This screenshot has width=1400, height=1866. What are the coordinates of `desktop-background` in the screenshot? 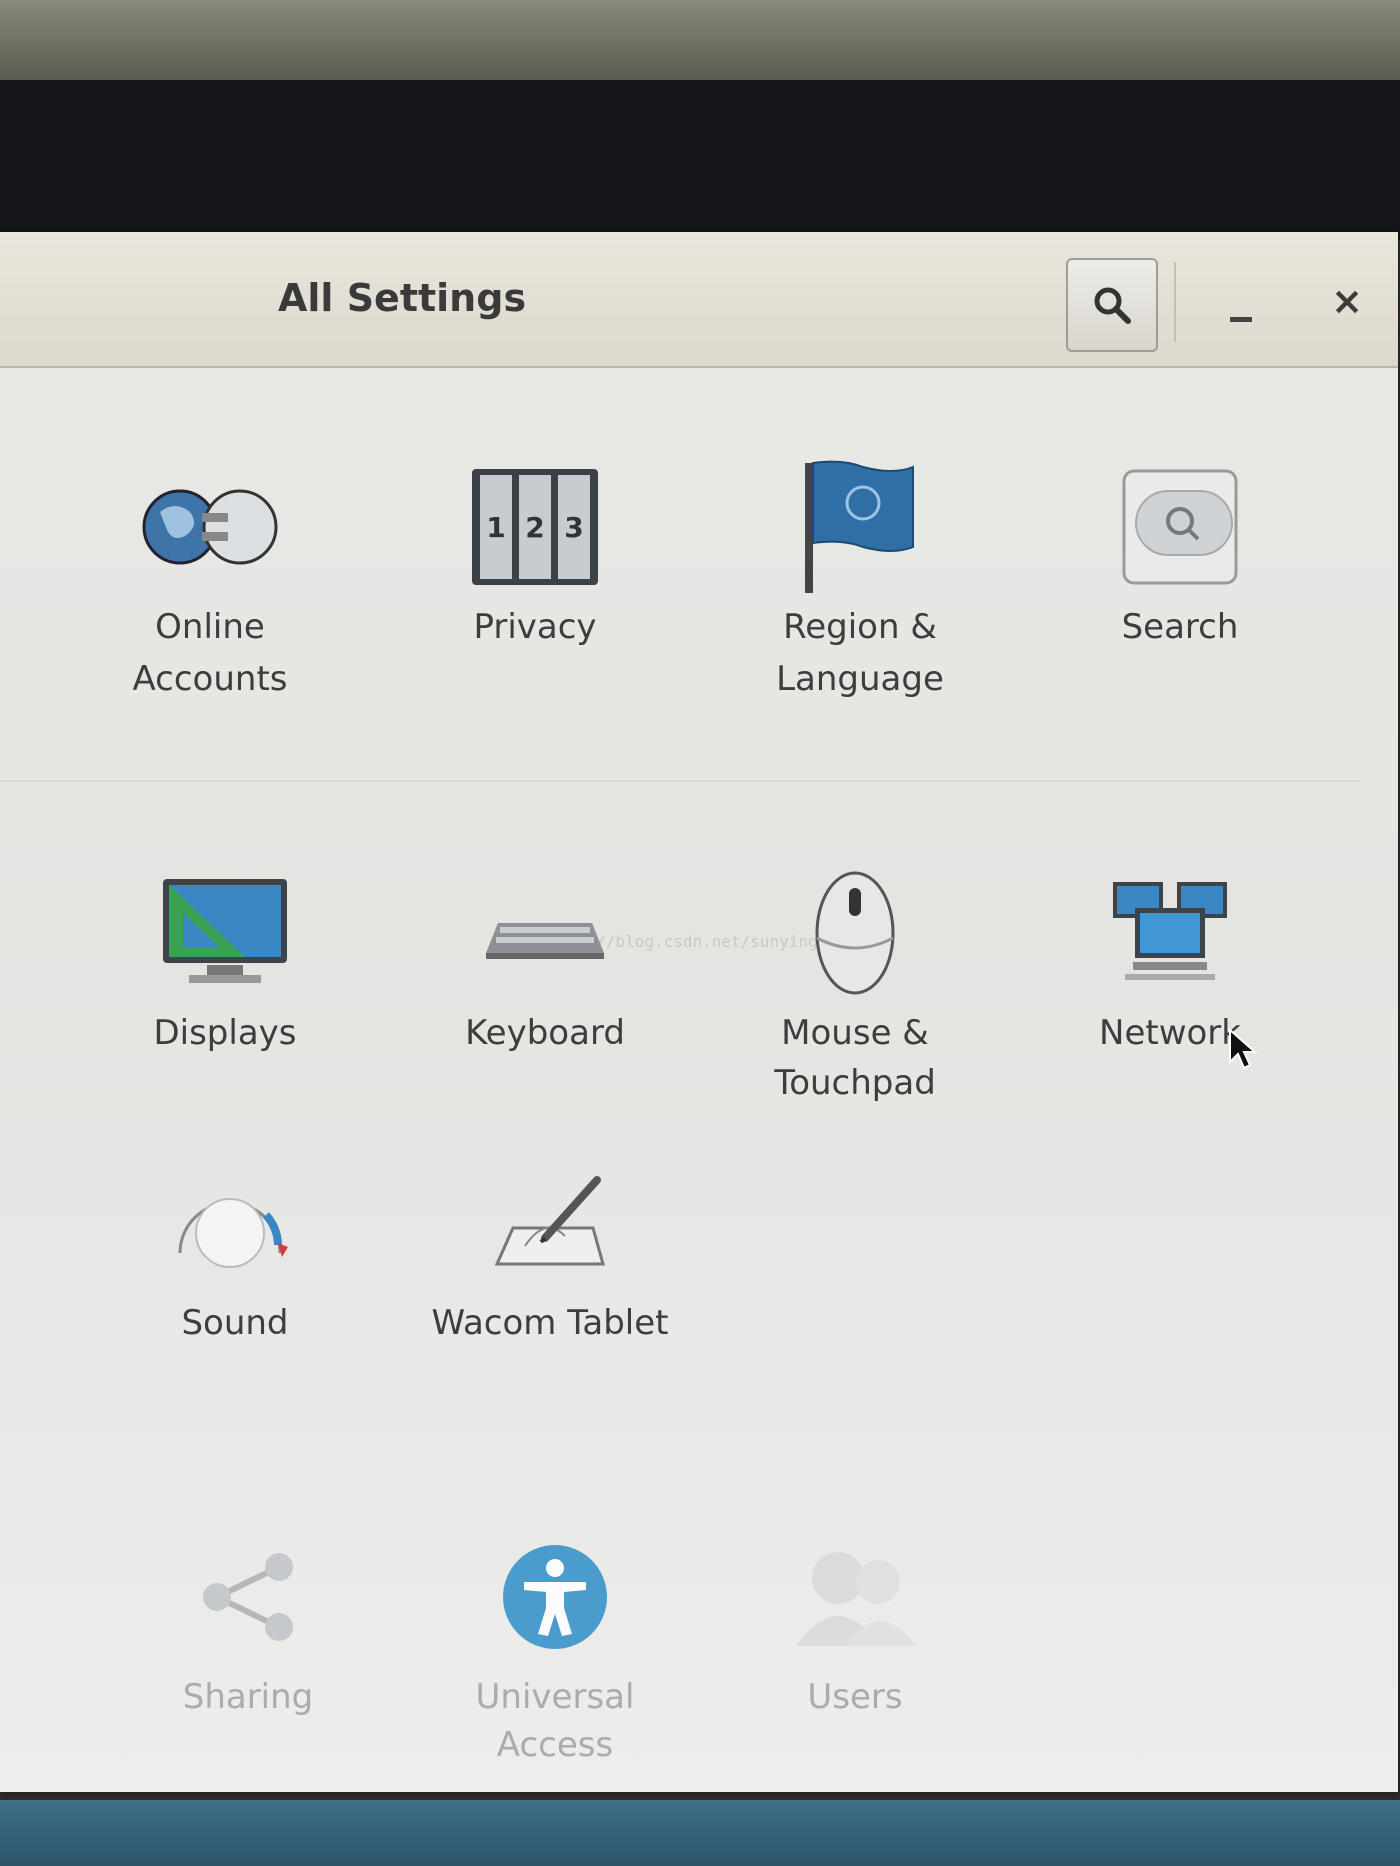 It's located at (700, 1833).